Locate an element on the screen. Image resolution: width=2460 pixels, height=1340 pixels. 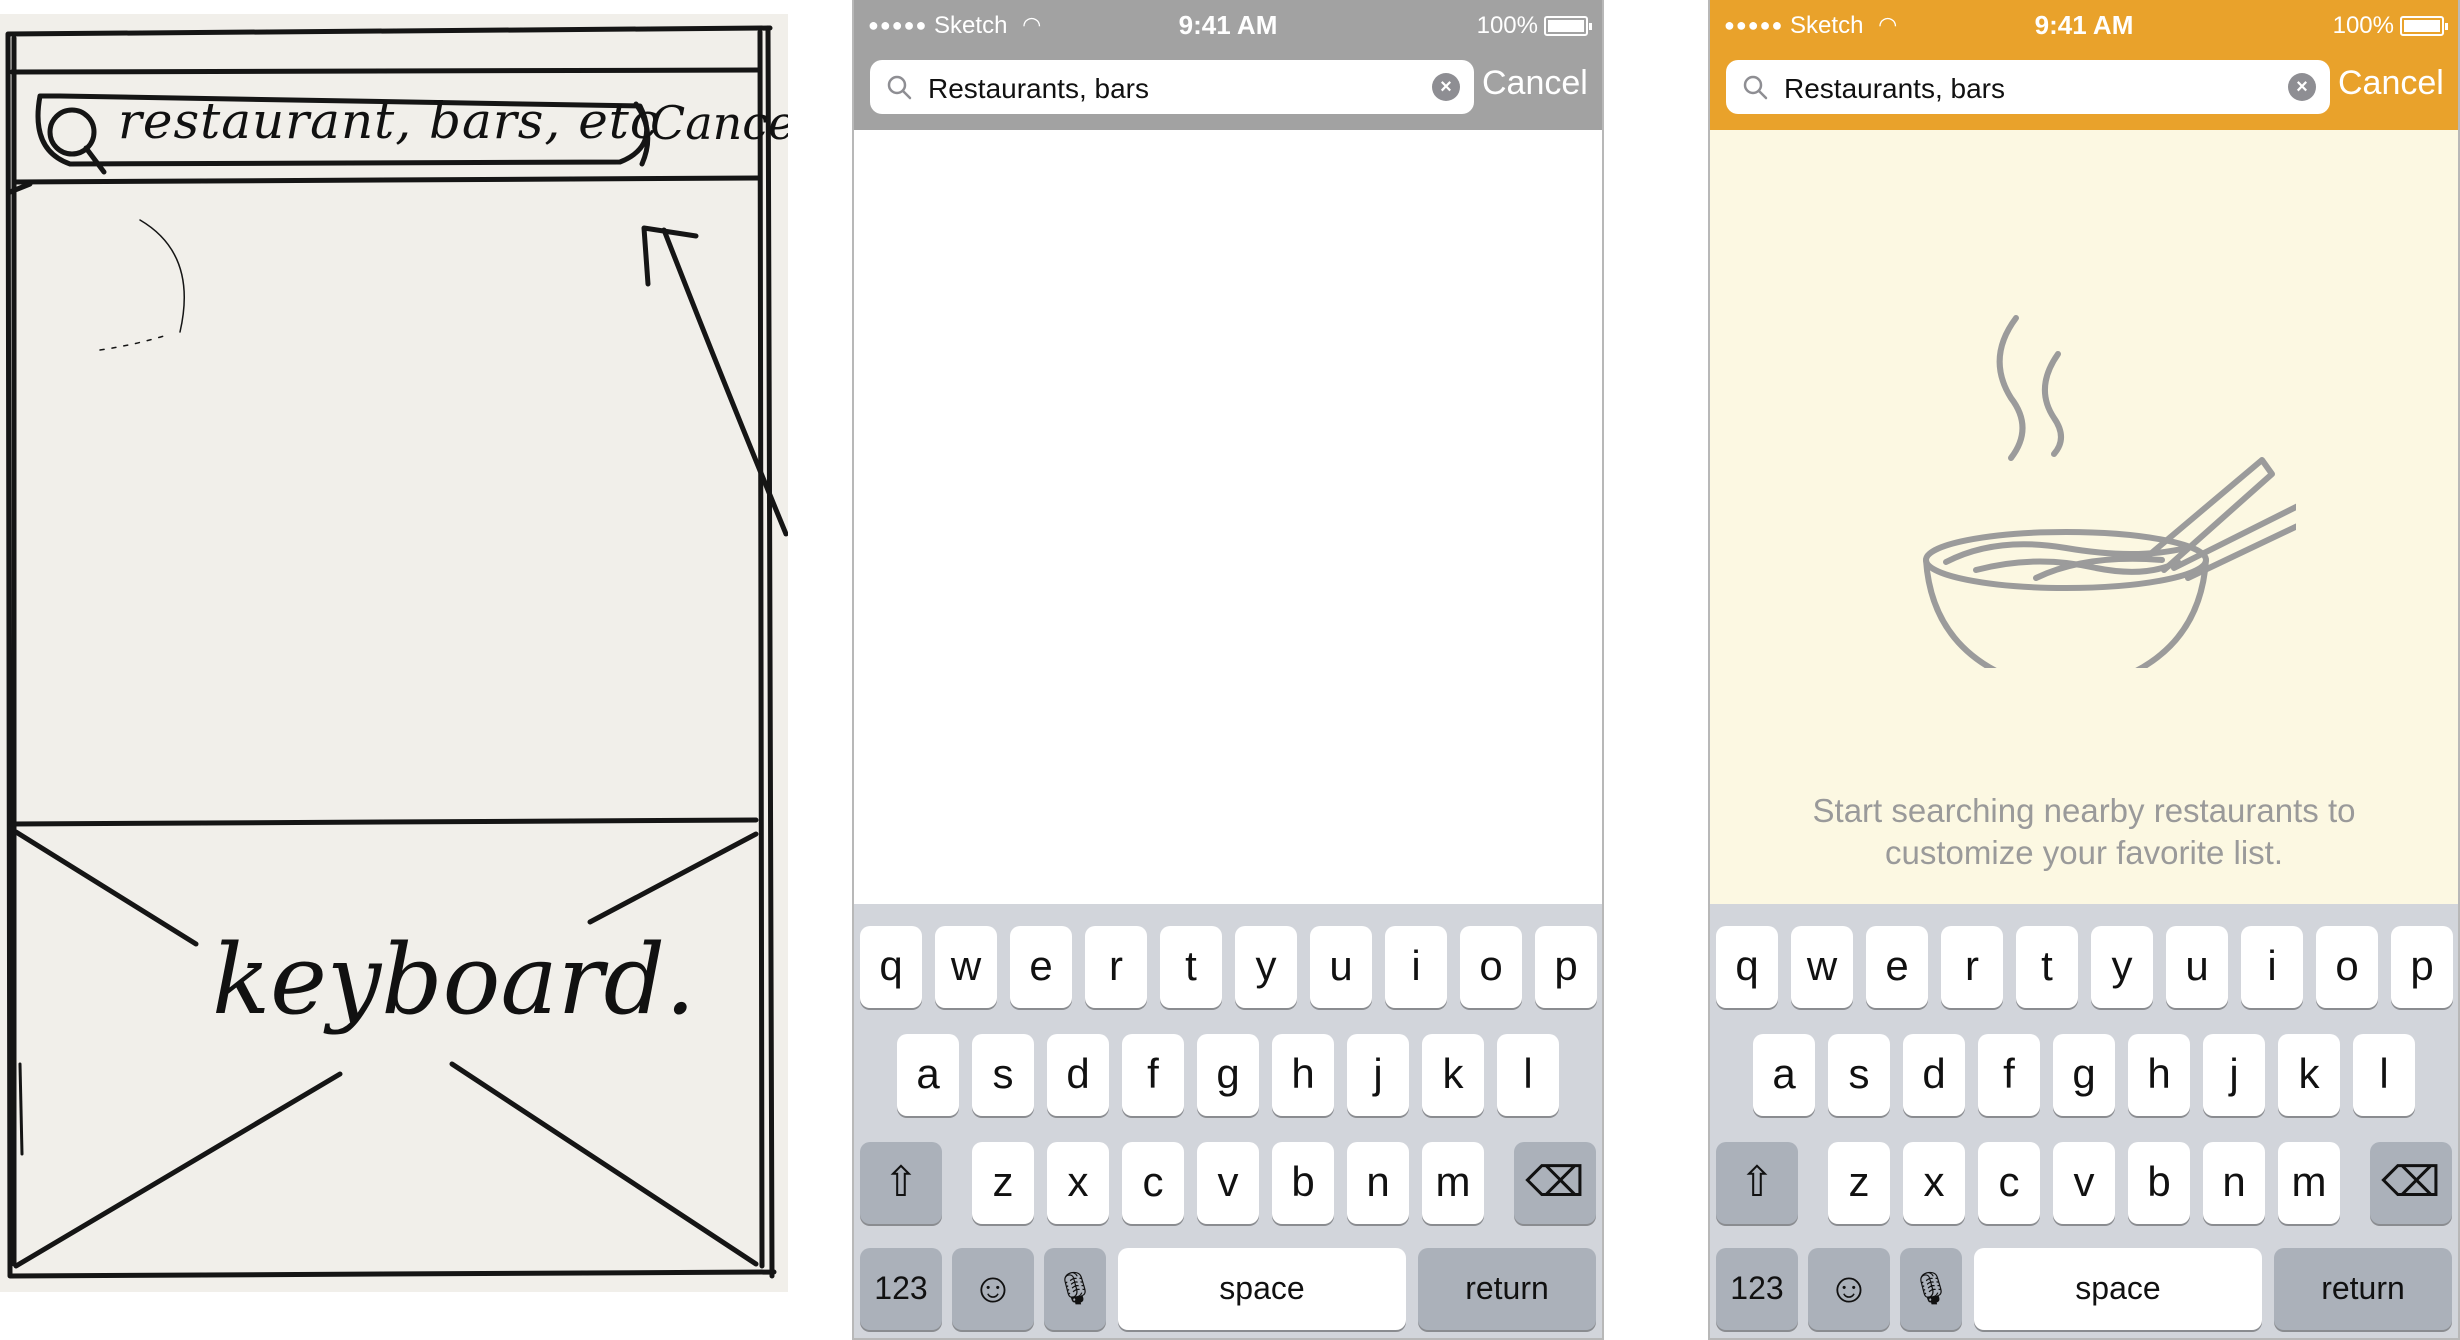
sketch-search-label: restaurant, bars, etc is located at coordinates (388, 121).